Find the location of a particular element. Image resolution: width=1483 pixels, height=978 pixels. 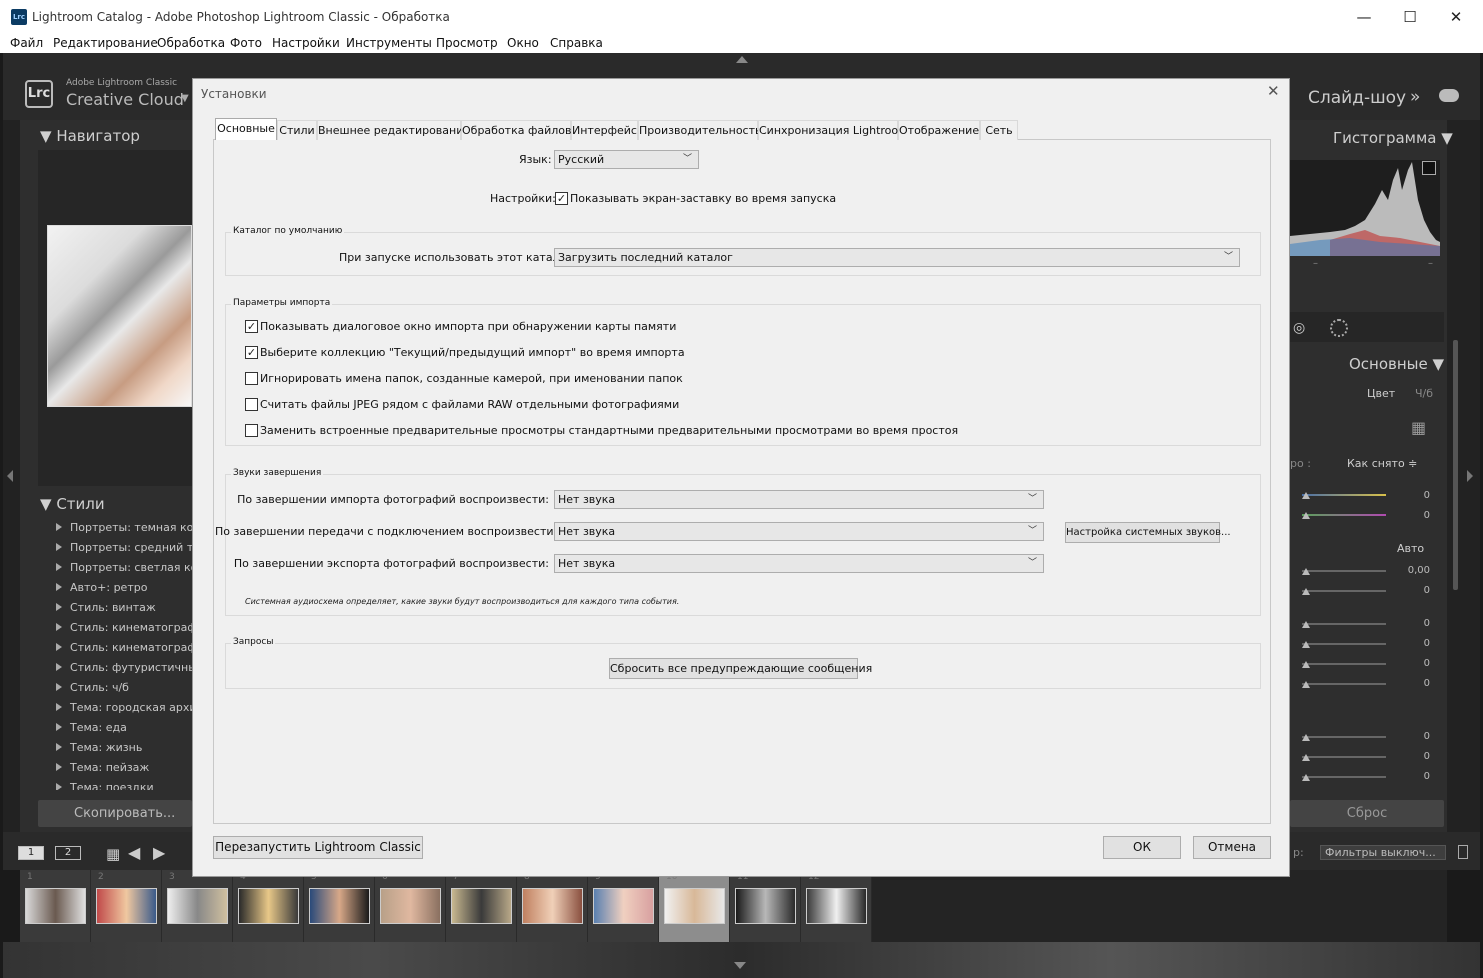

right-panel-scrollbar is located at coordinates (1455, 465).